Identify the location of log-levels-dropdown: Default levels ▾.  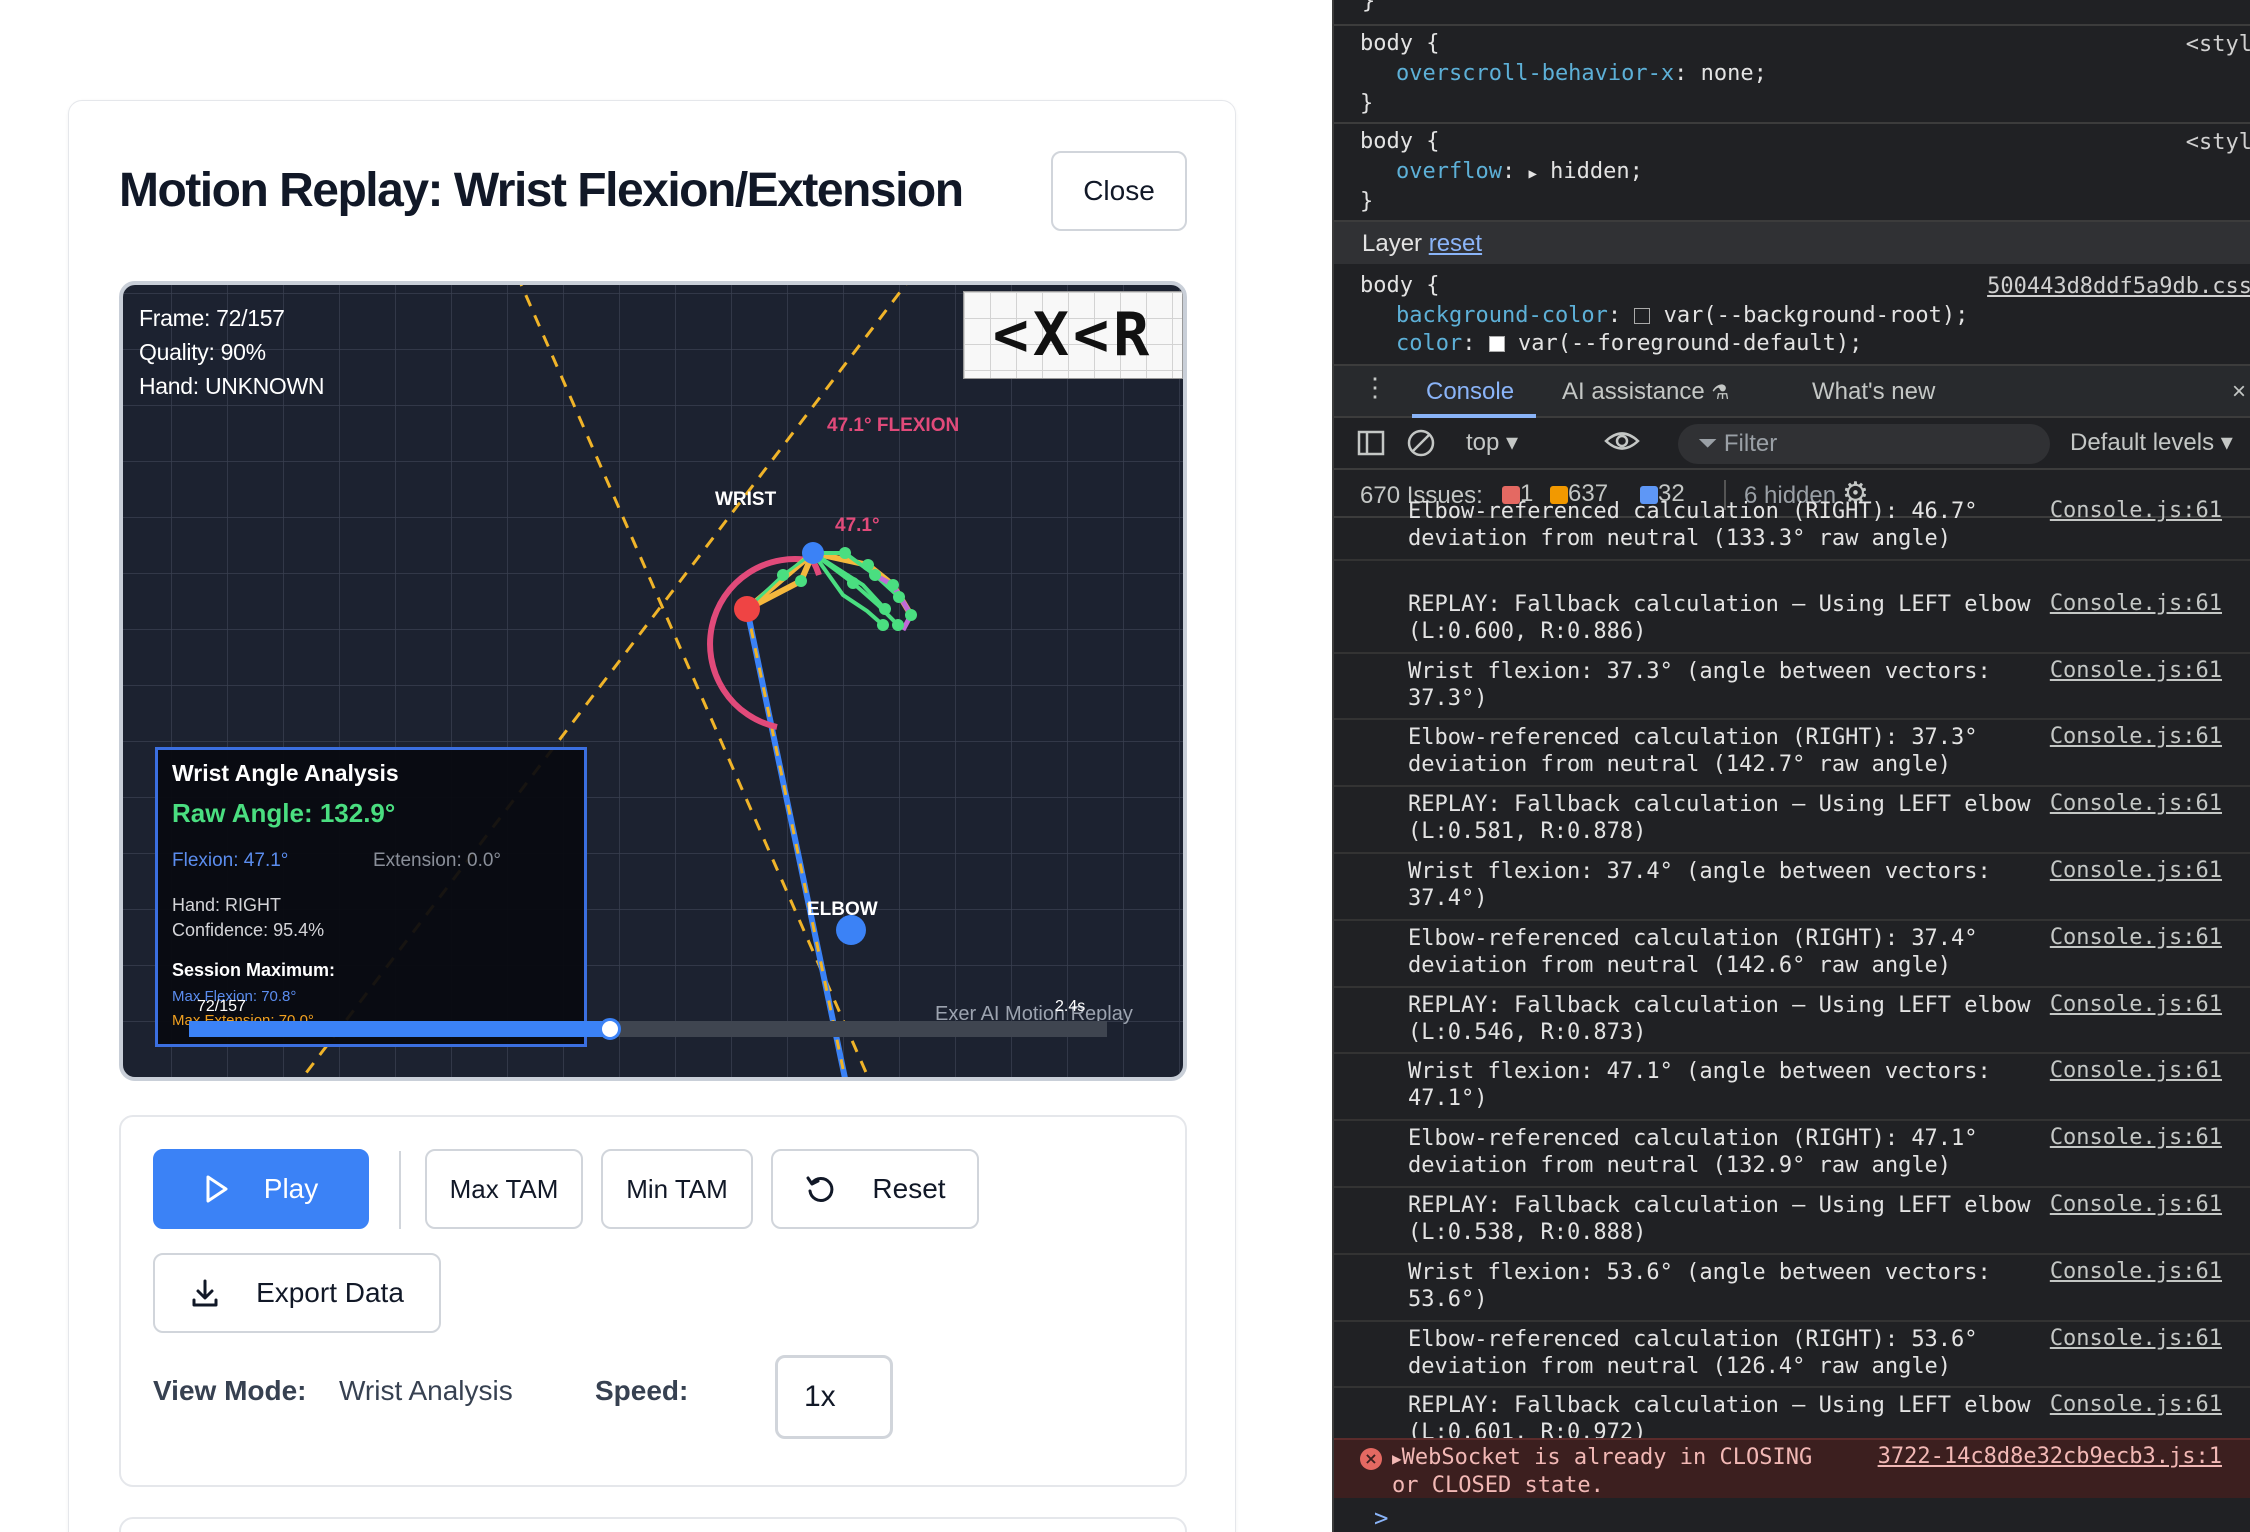
(2151, 442).